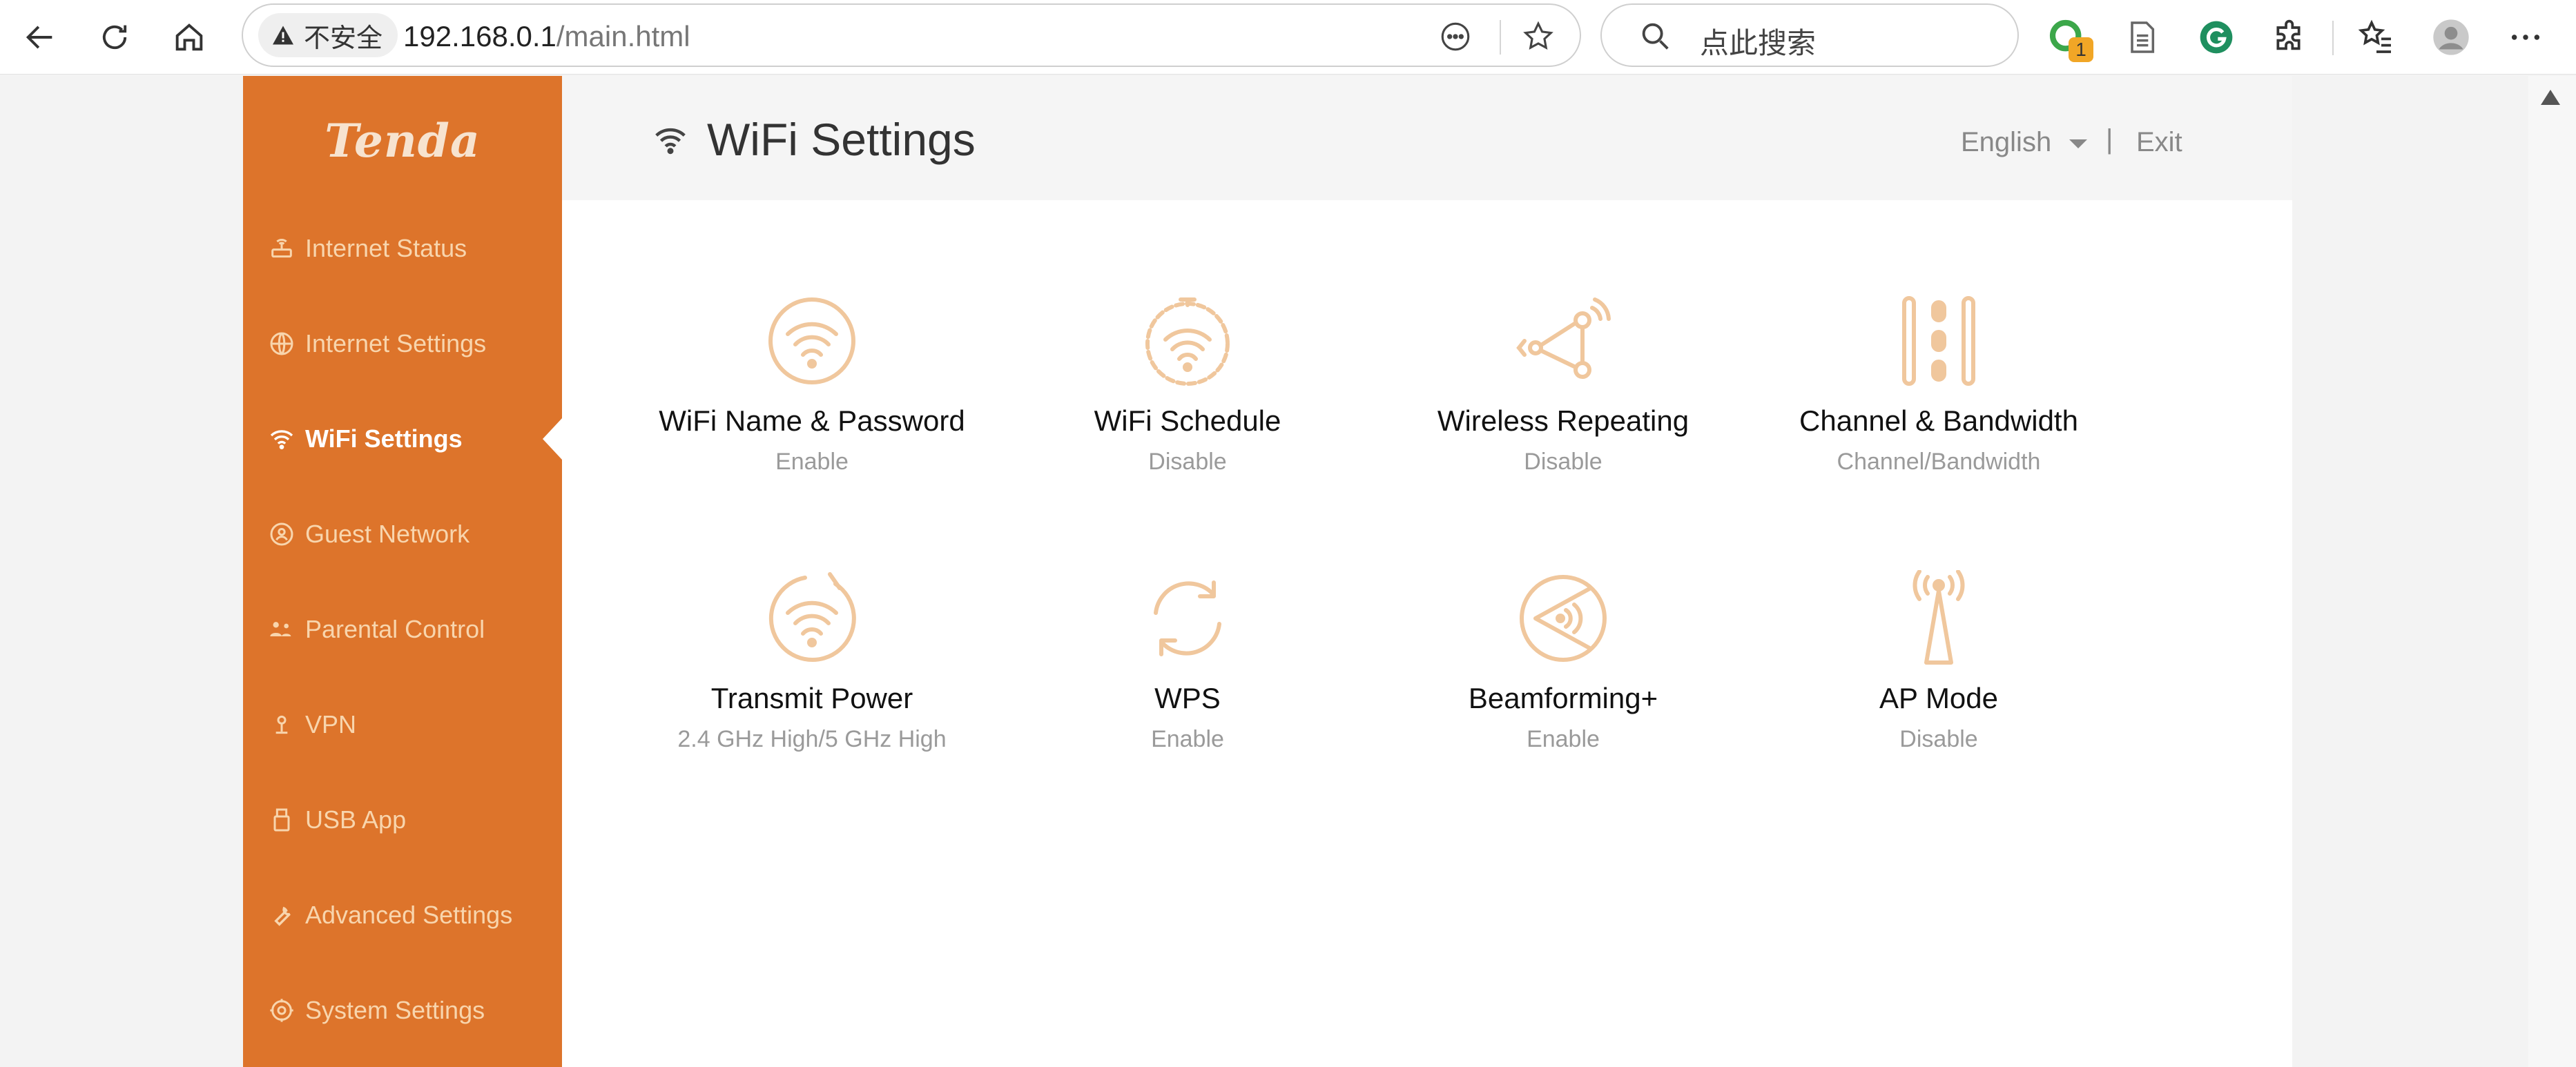 This screenshot has height=1067, width=2576. I want to click on sidebar-item-usb-app: USB App, so click(402, 819).